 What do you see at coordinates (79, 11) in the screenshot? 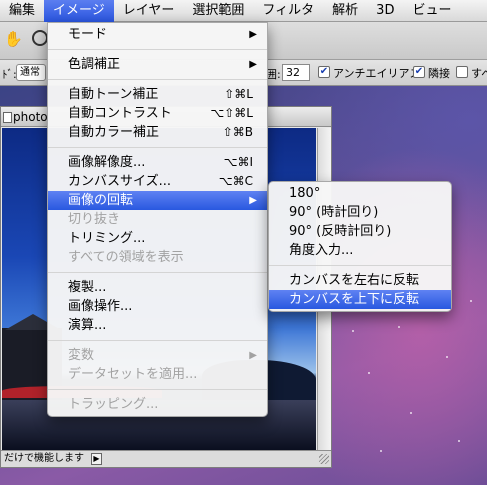
I see `menubar-item: イメージ` at bounding box center [79, 11].